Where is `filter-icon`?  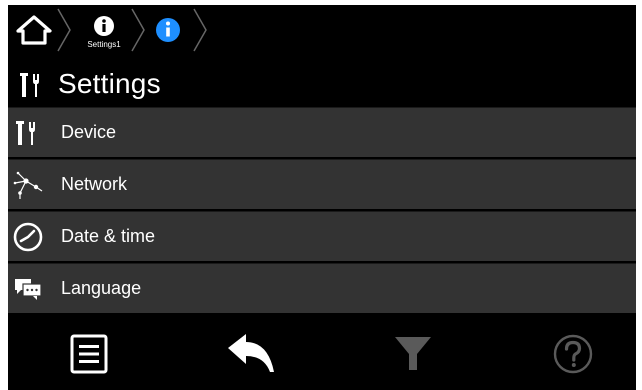 filter-icon is located at coordinates (413, 353).